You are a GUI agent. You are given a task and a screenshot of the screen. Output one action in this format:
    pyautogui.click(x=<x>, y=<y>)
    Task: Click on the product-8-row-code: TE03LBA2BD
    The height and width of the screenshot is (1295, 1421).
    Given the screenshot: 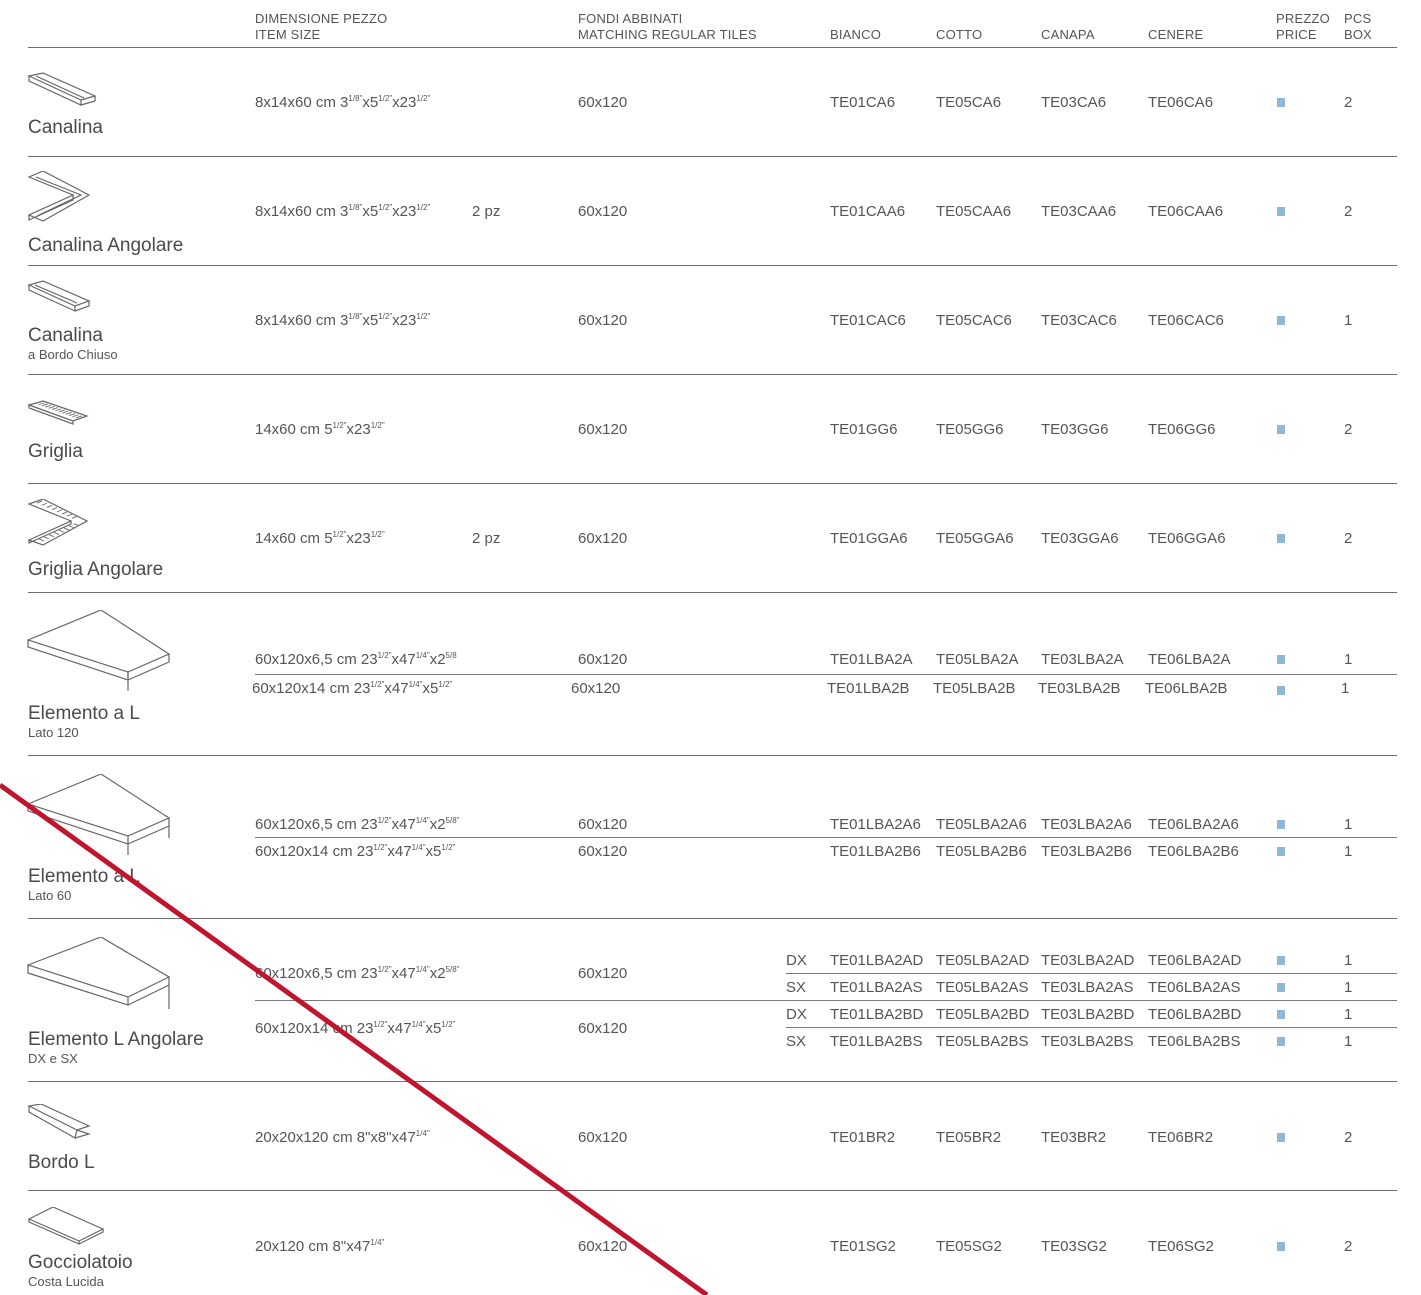 What is the action you would take?
    pyautogui.click(x=1088, y=1014)
    